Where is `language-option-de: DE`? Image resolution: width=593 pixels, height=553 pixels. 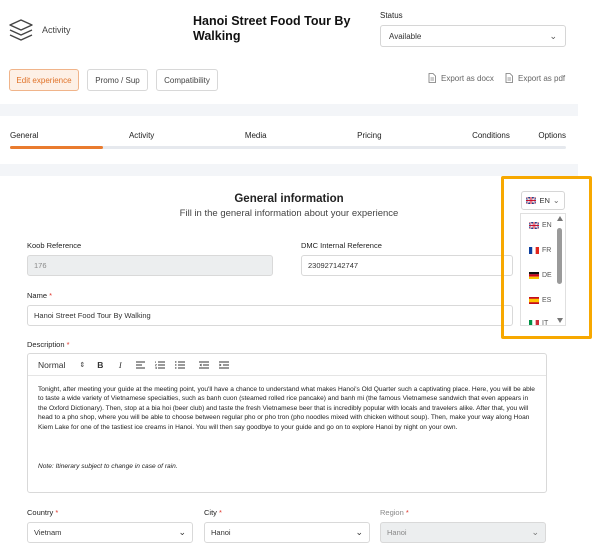 language-option-de: DE is located at coordinates (540, 275).